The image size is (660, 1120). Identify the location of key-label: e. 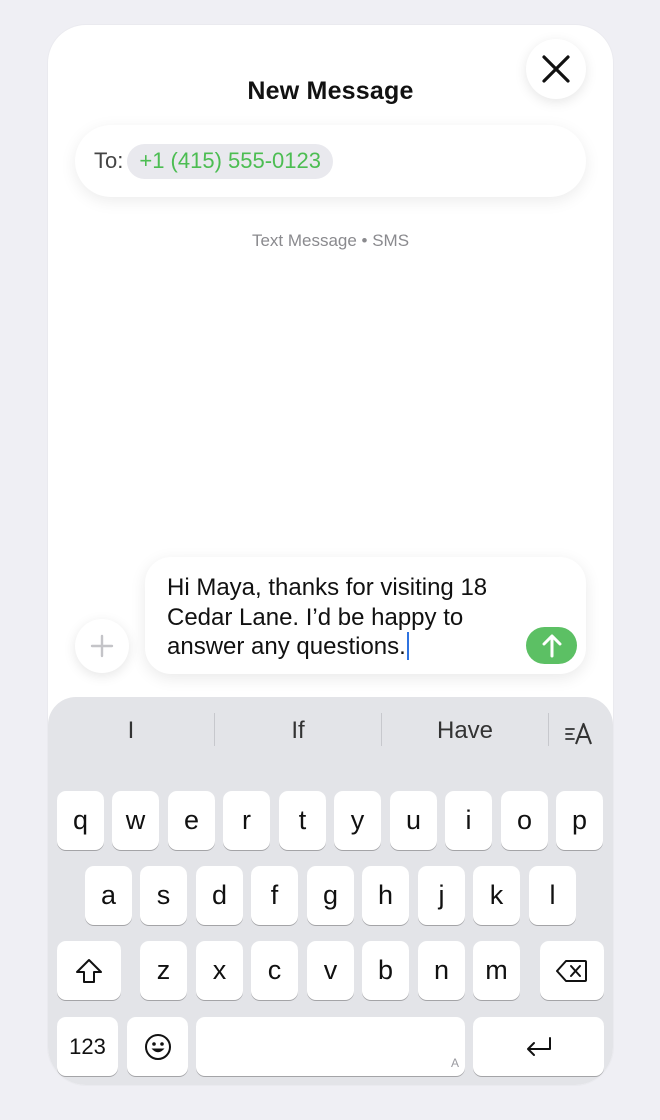
(191, 820).